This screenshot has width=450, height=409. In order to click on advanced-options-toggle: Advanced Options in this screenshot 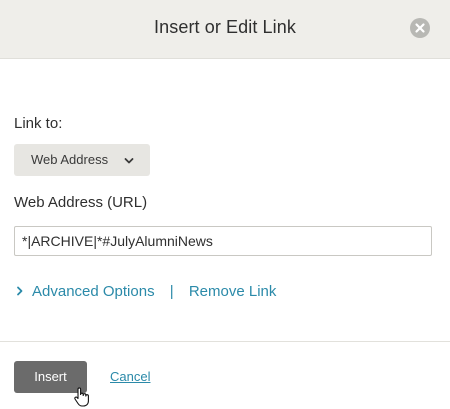, I will do `click(84, 292)`.